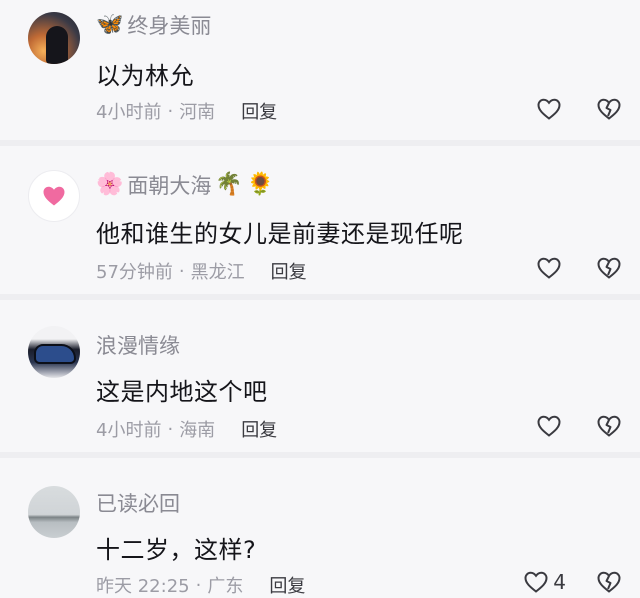  I want to click on comment-location: 黑龙江, so click(217, 272).